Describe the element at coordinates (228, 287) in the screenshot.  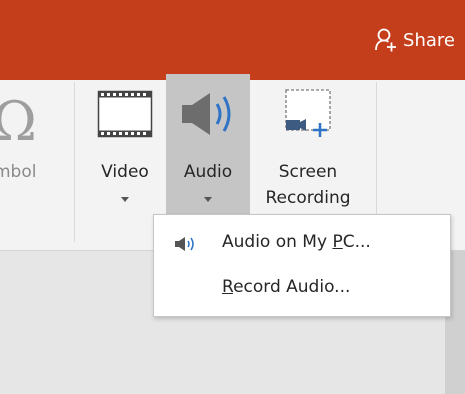
I see `accelerator-key: R` at that location.